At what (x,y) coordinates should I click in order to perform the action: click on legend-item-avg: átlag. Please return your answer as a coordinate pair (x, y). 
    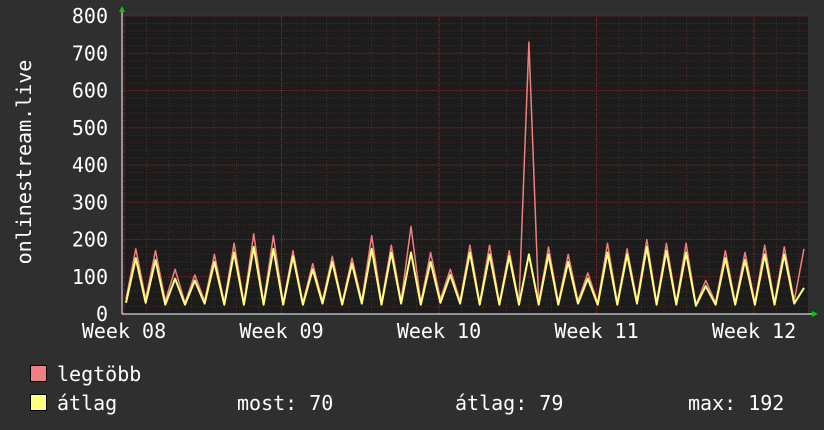
    Looking at the image, I should click on (73, 403).